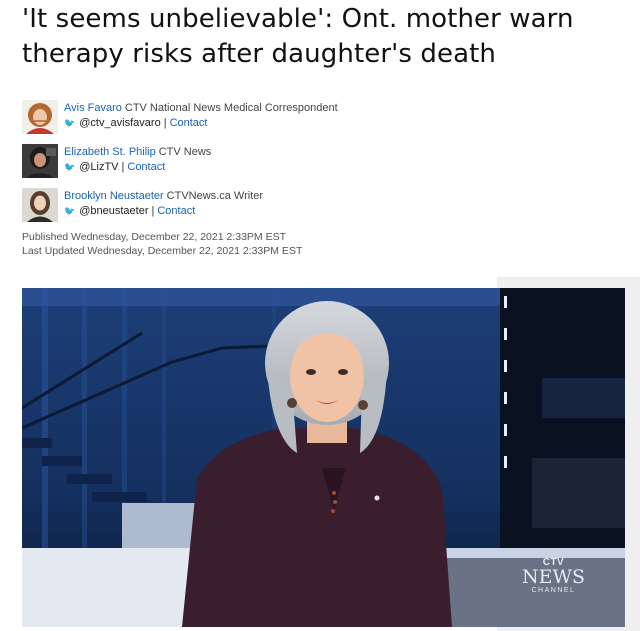 This screenshot has height=631, width=640. I want to click on twitter-handle-link: @LizTV, so click(98, 167).